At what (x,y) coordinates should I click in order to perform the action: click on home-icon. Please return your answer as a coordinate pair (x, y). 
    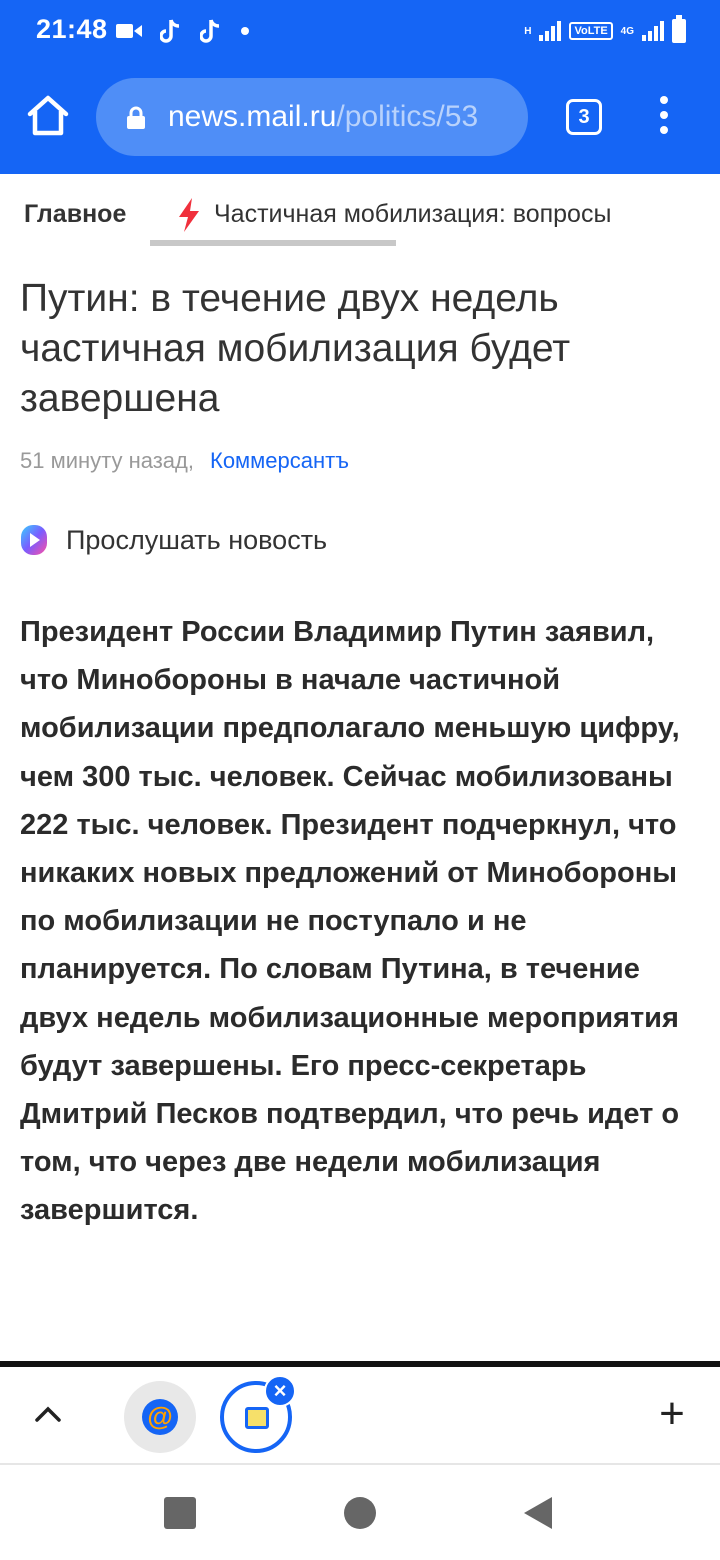
    Looking at the image, I should click on (48, 116).